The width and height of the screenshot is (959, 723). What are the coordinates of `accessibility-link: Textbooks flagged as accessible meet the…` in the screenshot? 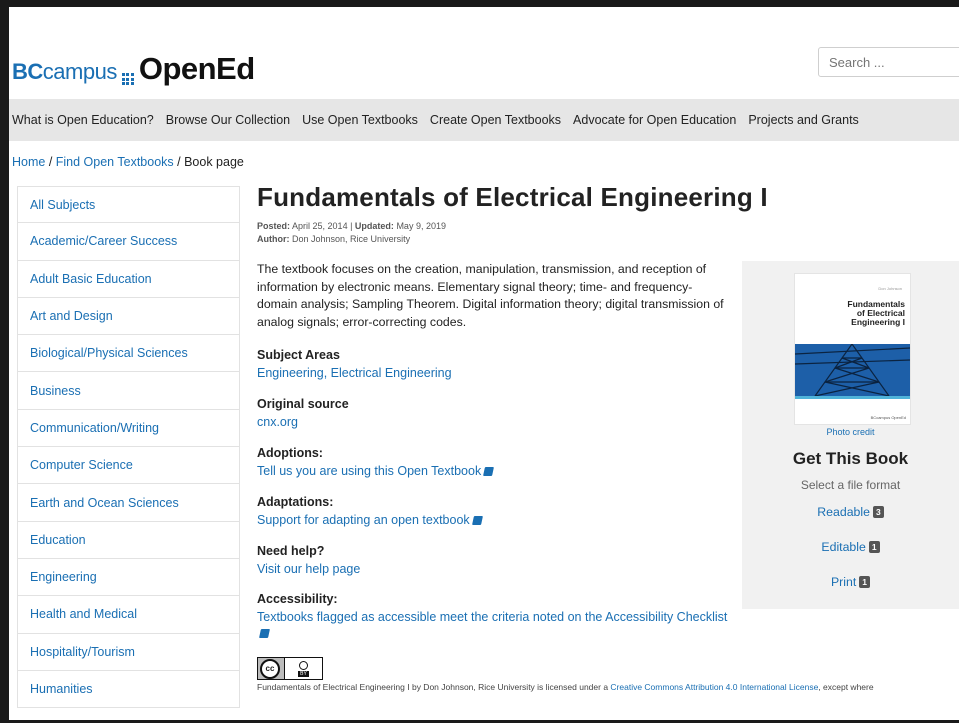 It's located at (492, 617).